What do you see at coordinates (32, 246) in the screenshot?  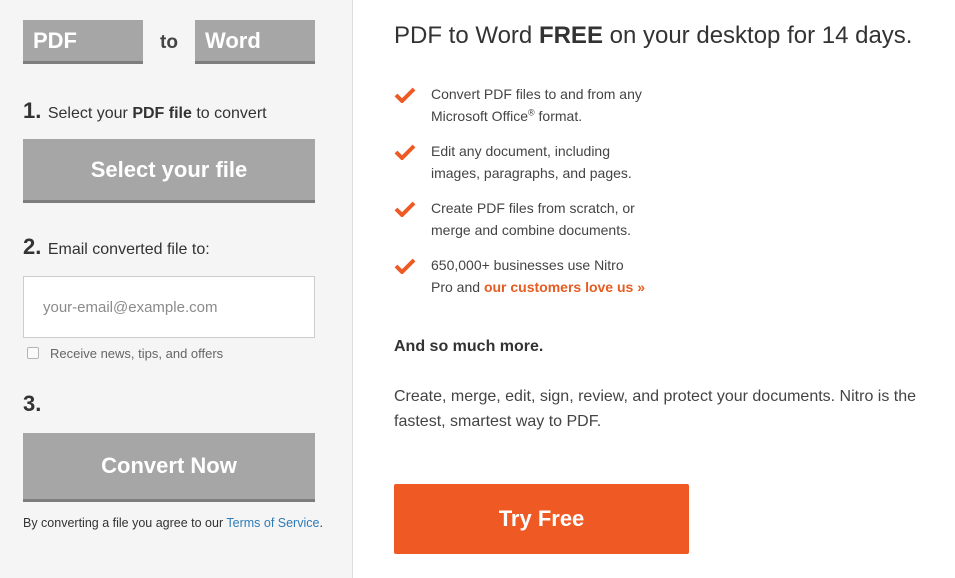 I see `step-2-number: 2.` at bounding box center [32, 246].